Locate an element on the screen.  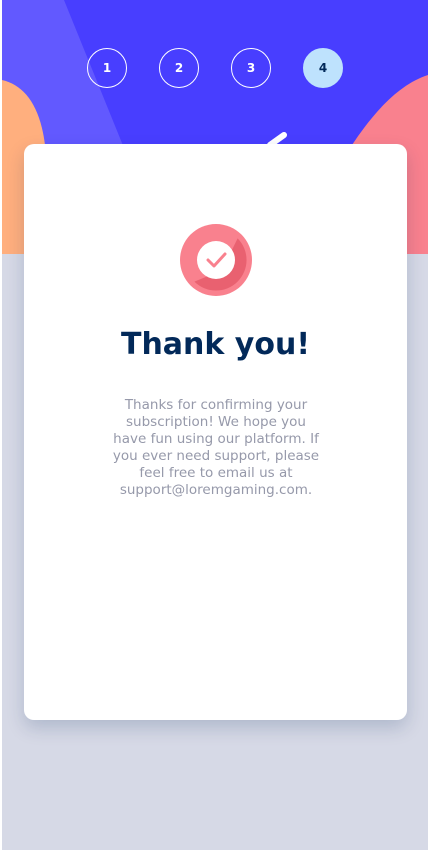
step-2-button: 2 is located at coordinates (179, 68).